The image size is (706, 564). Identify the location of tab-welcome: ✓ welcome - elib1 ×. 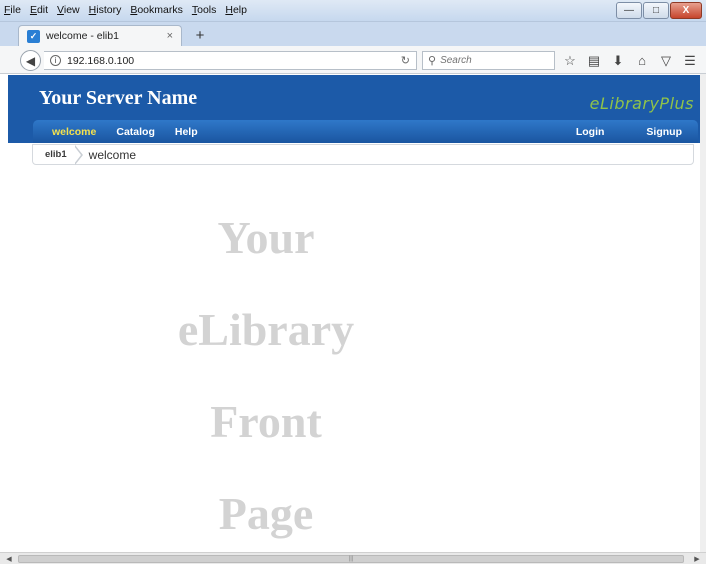
(100, 35).